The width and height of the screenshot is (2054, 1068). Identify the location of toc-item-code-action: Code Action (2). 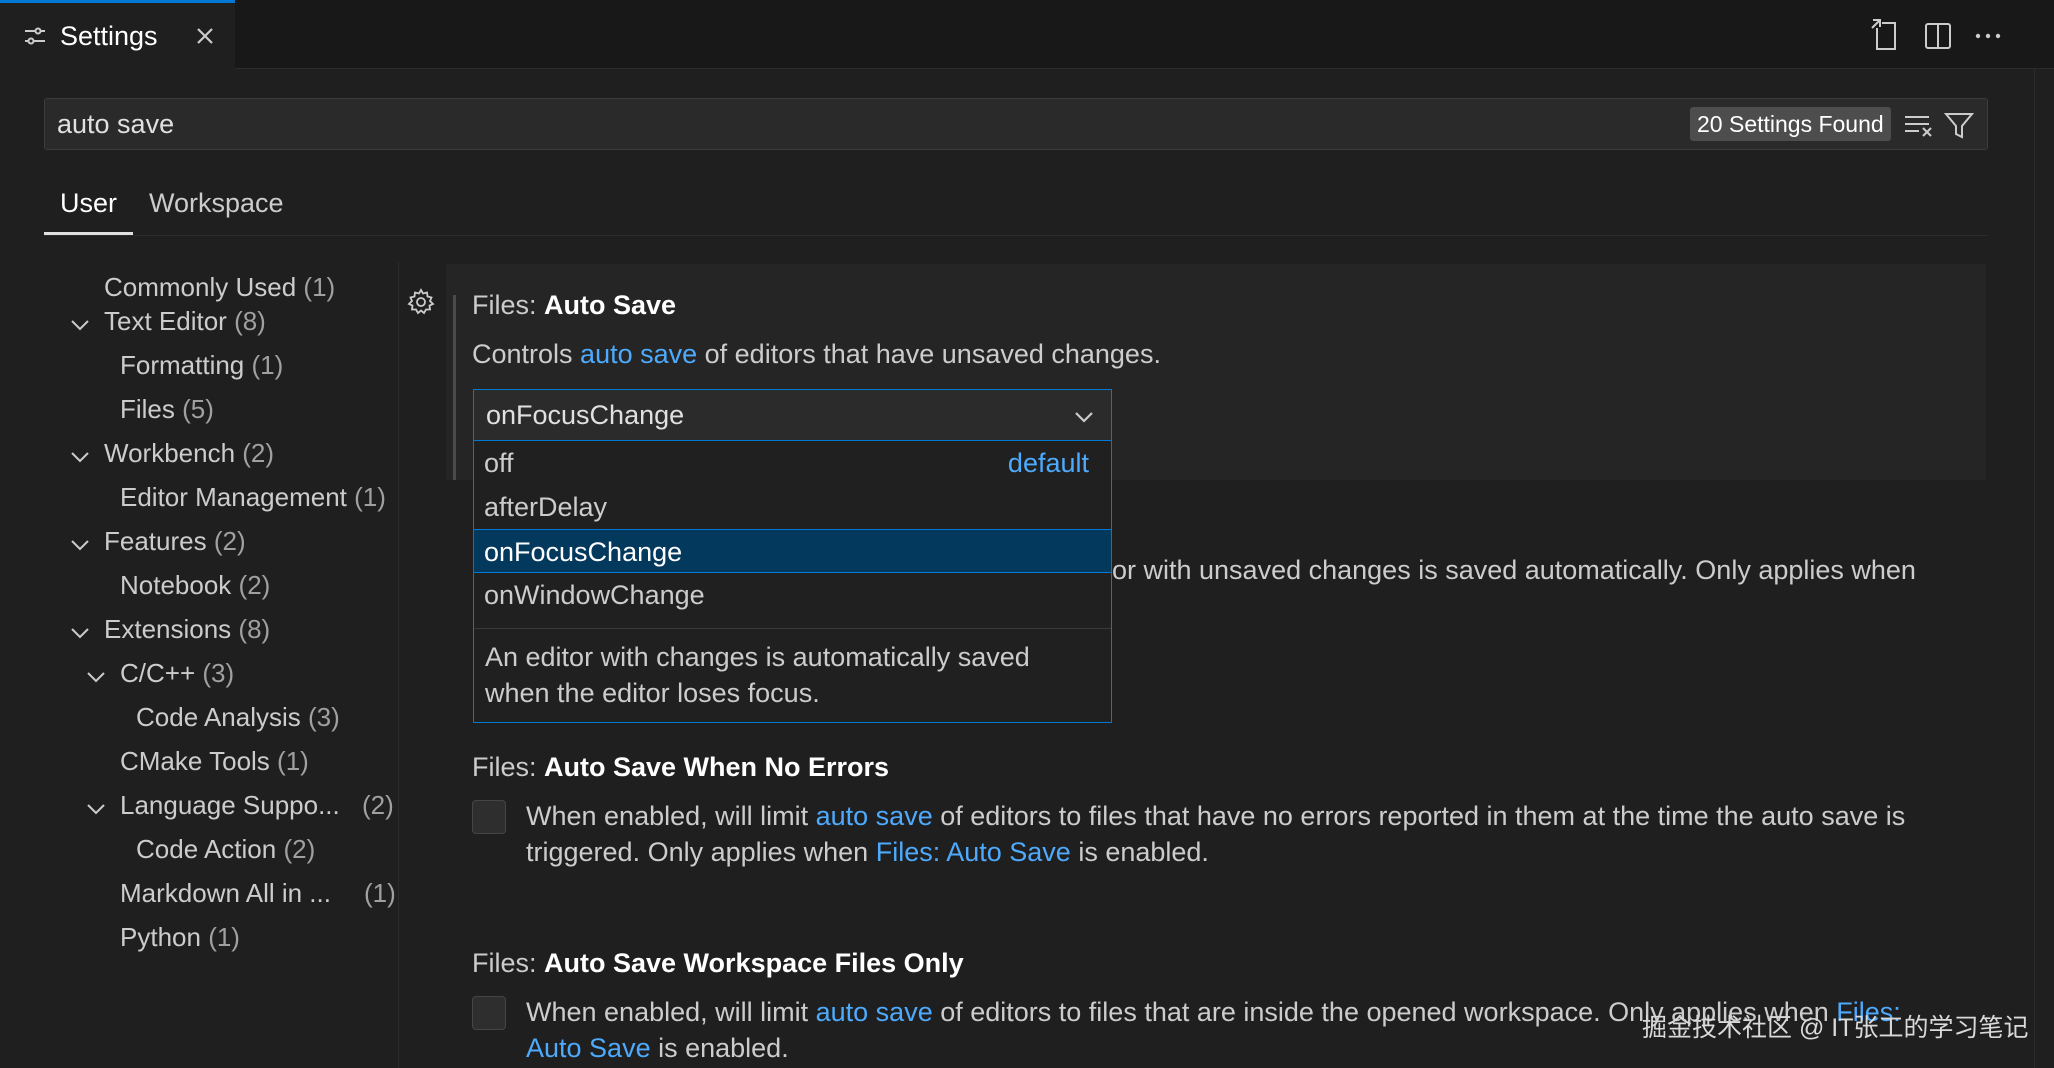
(225, 854).